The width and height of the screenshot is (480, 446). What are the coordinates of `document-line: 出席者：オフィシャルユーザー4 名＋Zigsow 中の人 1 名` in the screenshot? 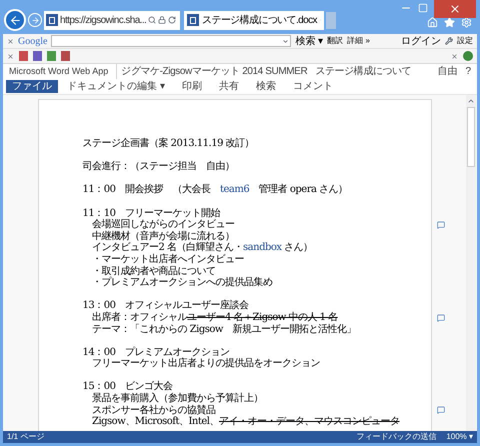 It's located at (214, 318).